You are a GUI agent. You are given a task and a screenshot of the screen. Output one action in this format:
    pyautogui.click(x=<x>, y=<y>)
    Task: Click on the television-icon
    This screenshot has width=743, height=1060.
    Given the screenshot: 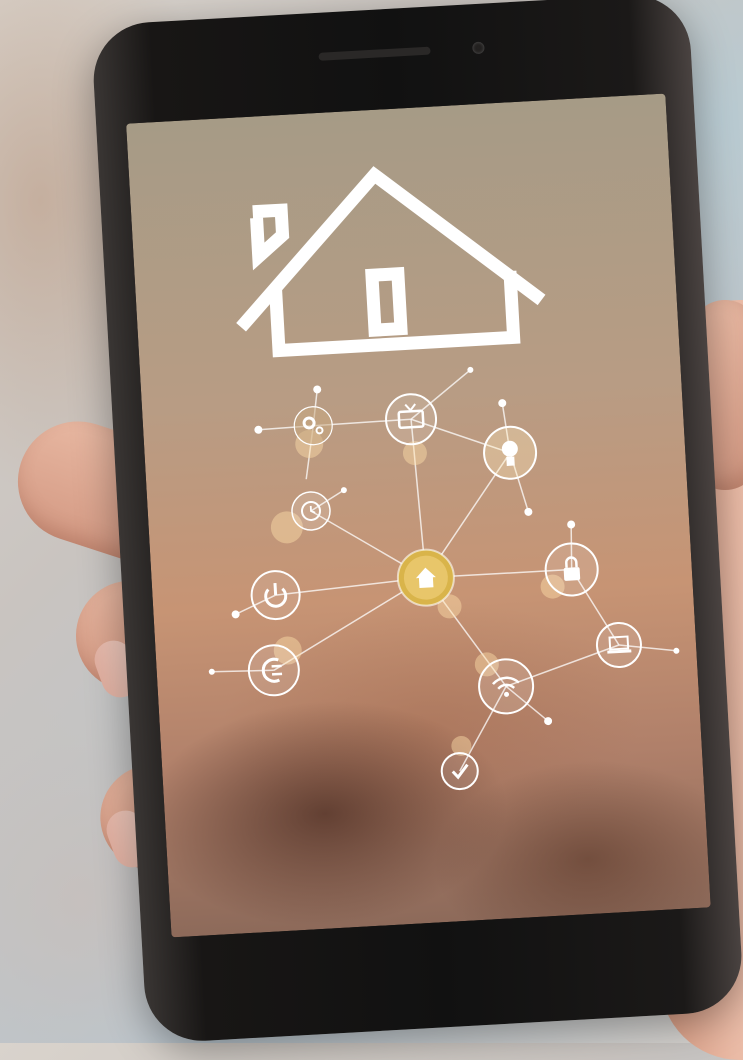 What is the action you would take?
    pyautogui.click(x=411, y=419)
    